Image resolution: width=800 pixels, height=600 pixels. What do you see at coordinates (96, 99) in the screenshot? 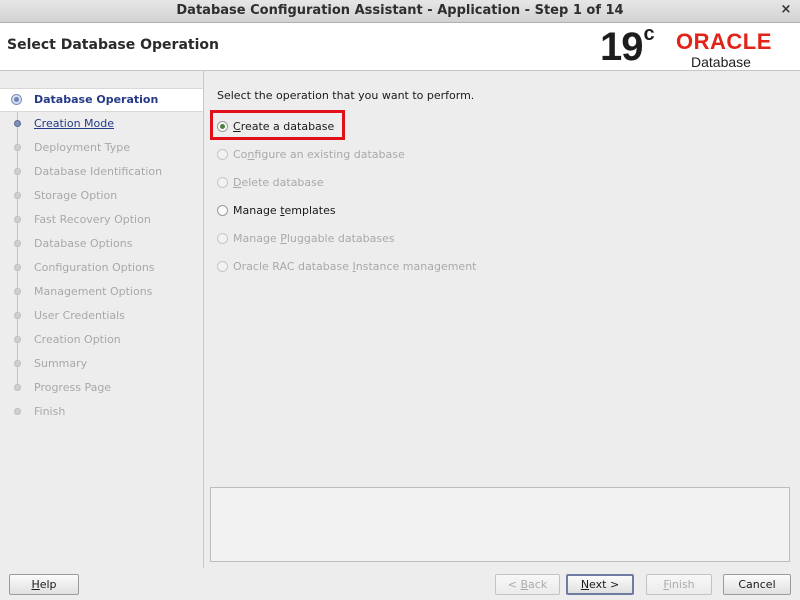
I see `sidebar-step-label: Database Operation` at bounding box center [96, 99].